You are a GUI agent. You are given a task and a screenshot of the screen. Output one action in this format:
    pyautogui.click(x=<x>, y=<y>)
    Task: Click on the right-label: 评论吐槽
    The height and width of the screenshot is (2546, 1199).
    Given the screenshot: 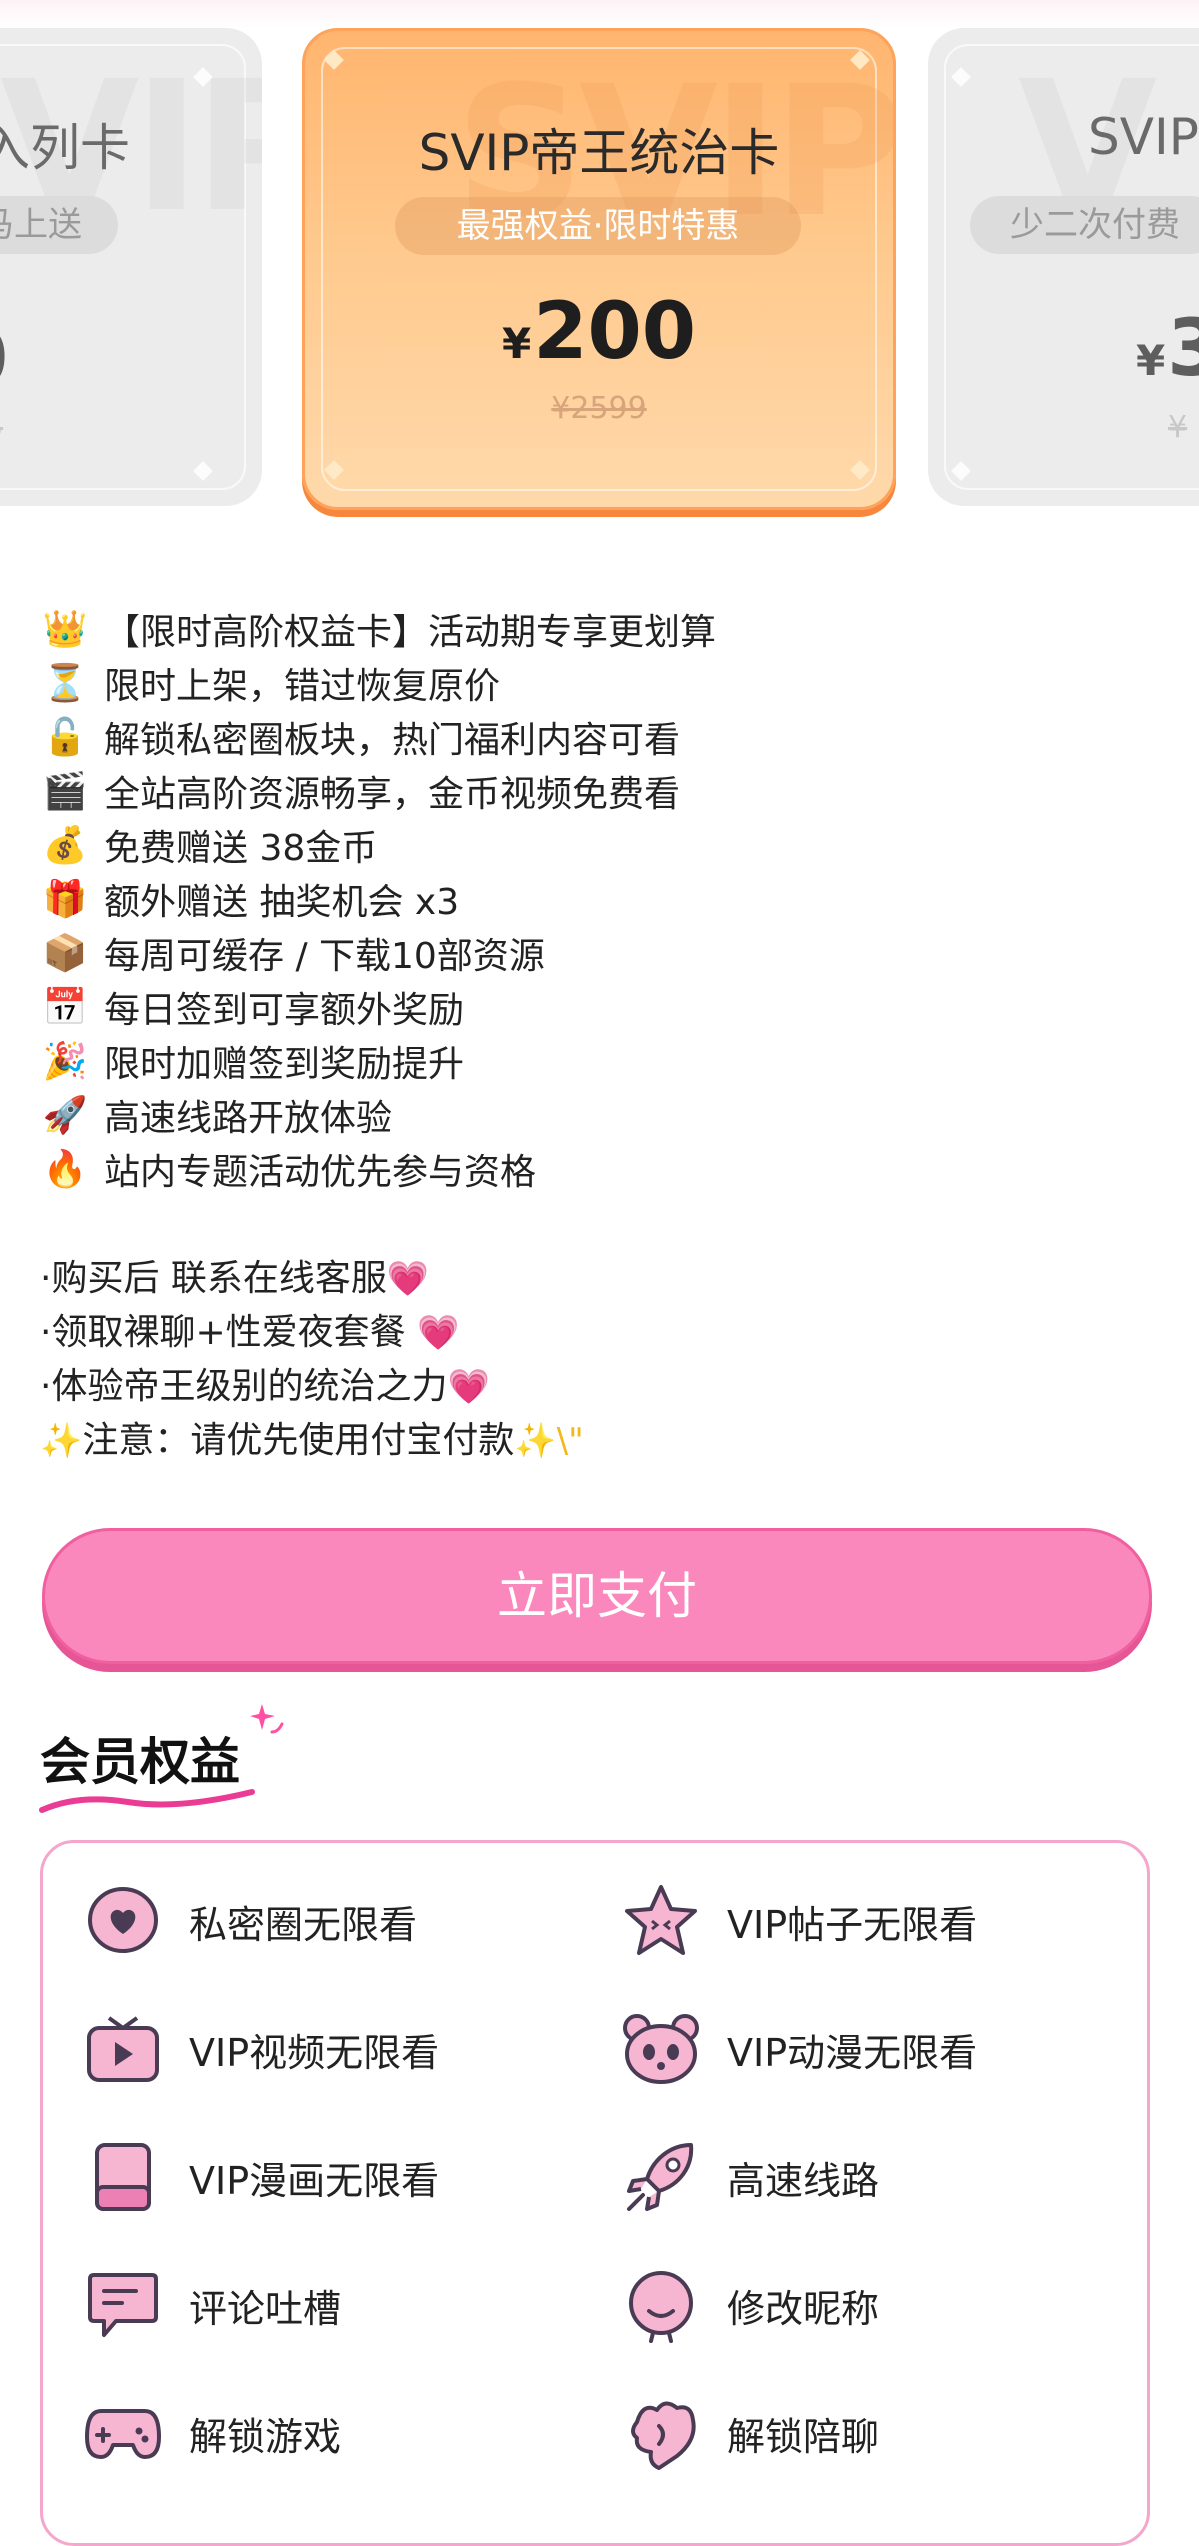 What is the action you would take?
    pyautogui.click(x=265, y=2308)
    